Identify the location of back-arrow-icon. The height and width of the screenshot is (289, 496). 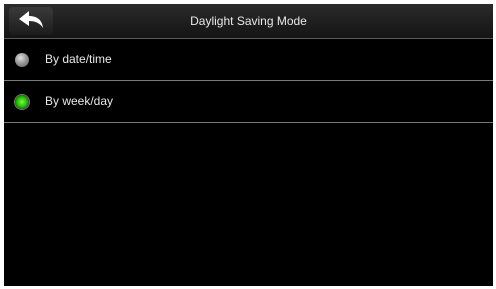
(31, 19).